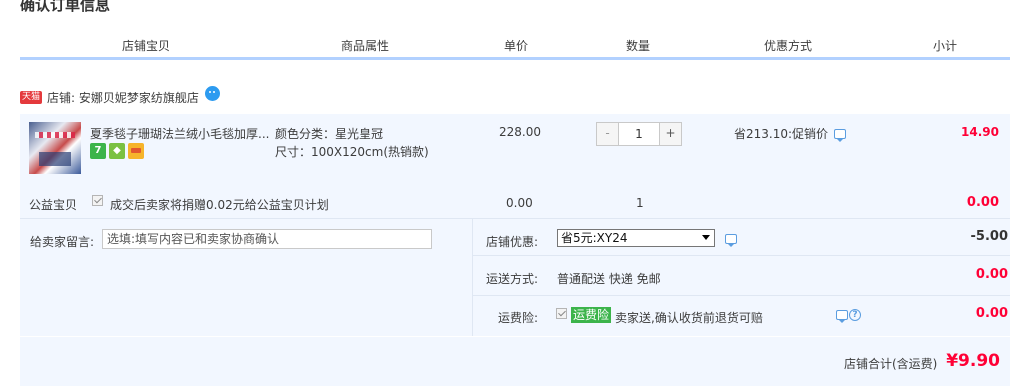 This screenshot has width=1020, height=386. I want to click on item-unit-price: 228.00, so click(520, 132).